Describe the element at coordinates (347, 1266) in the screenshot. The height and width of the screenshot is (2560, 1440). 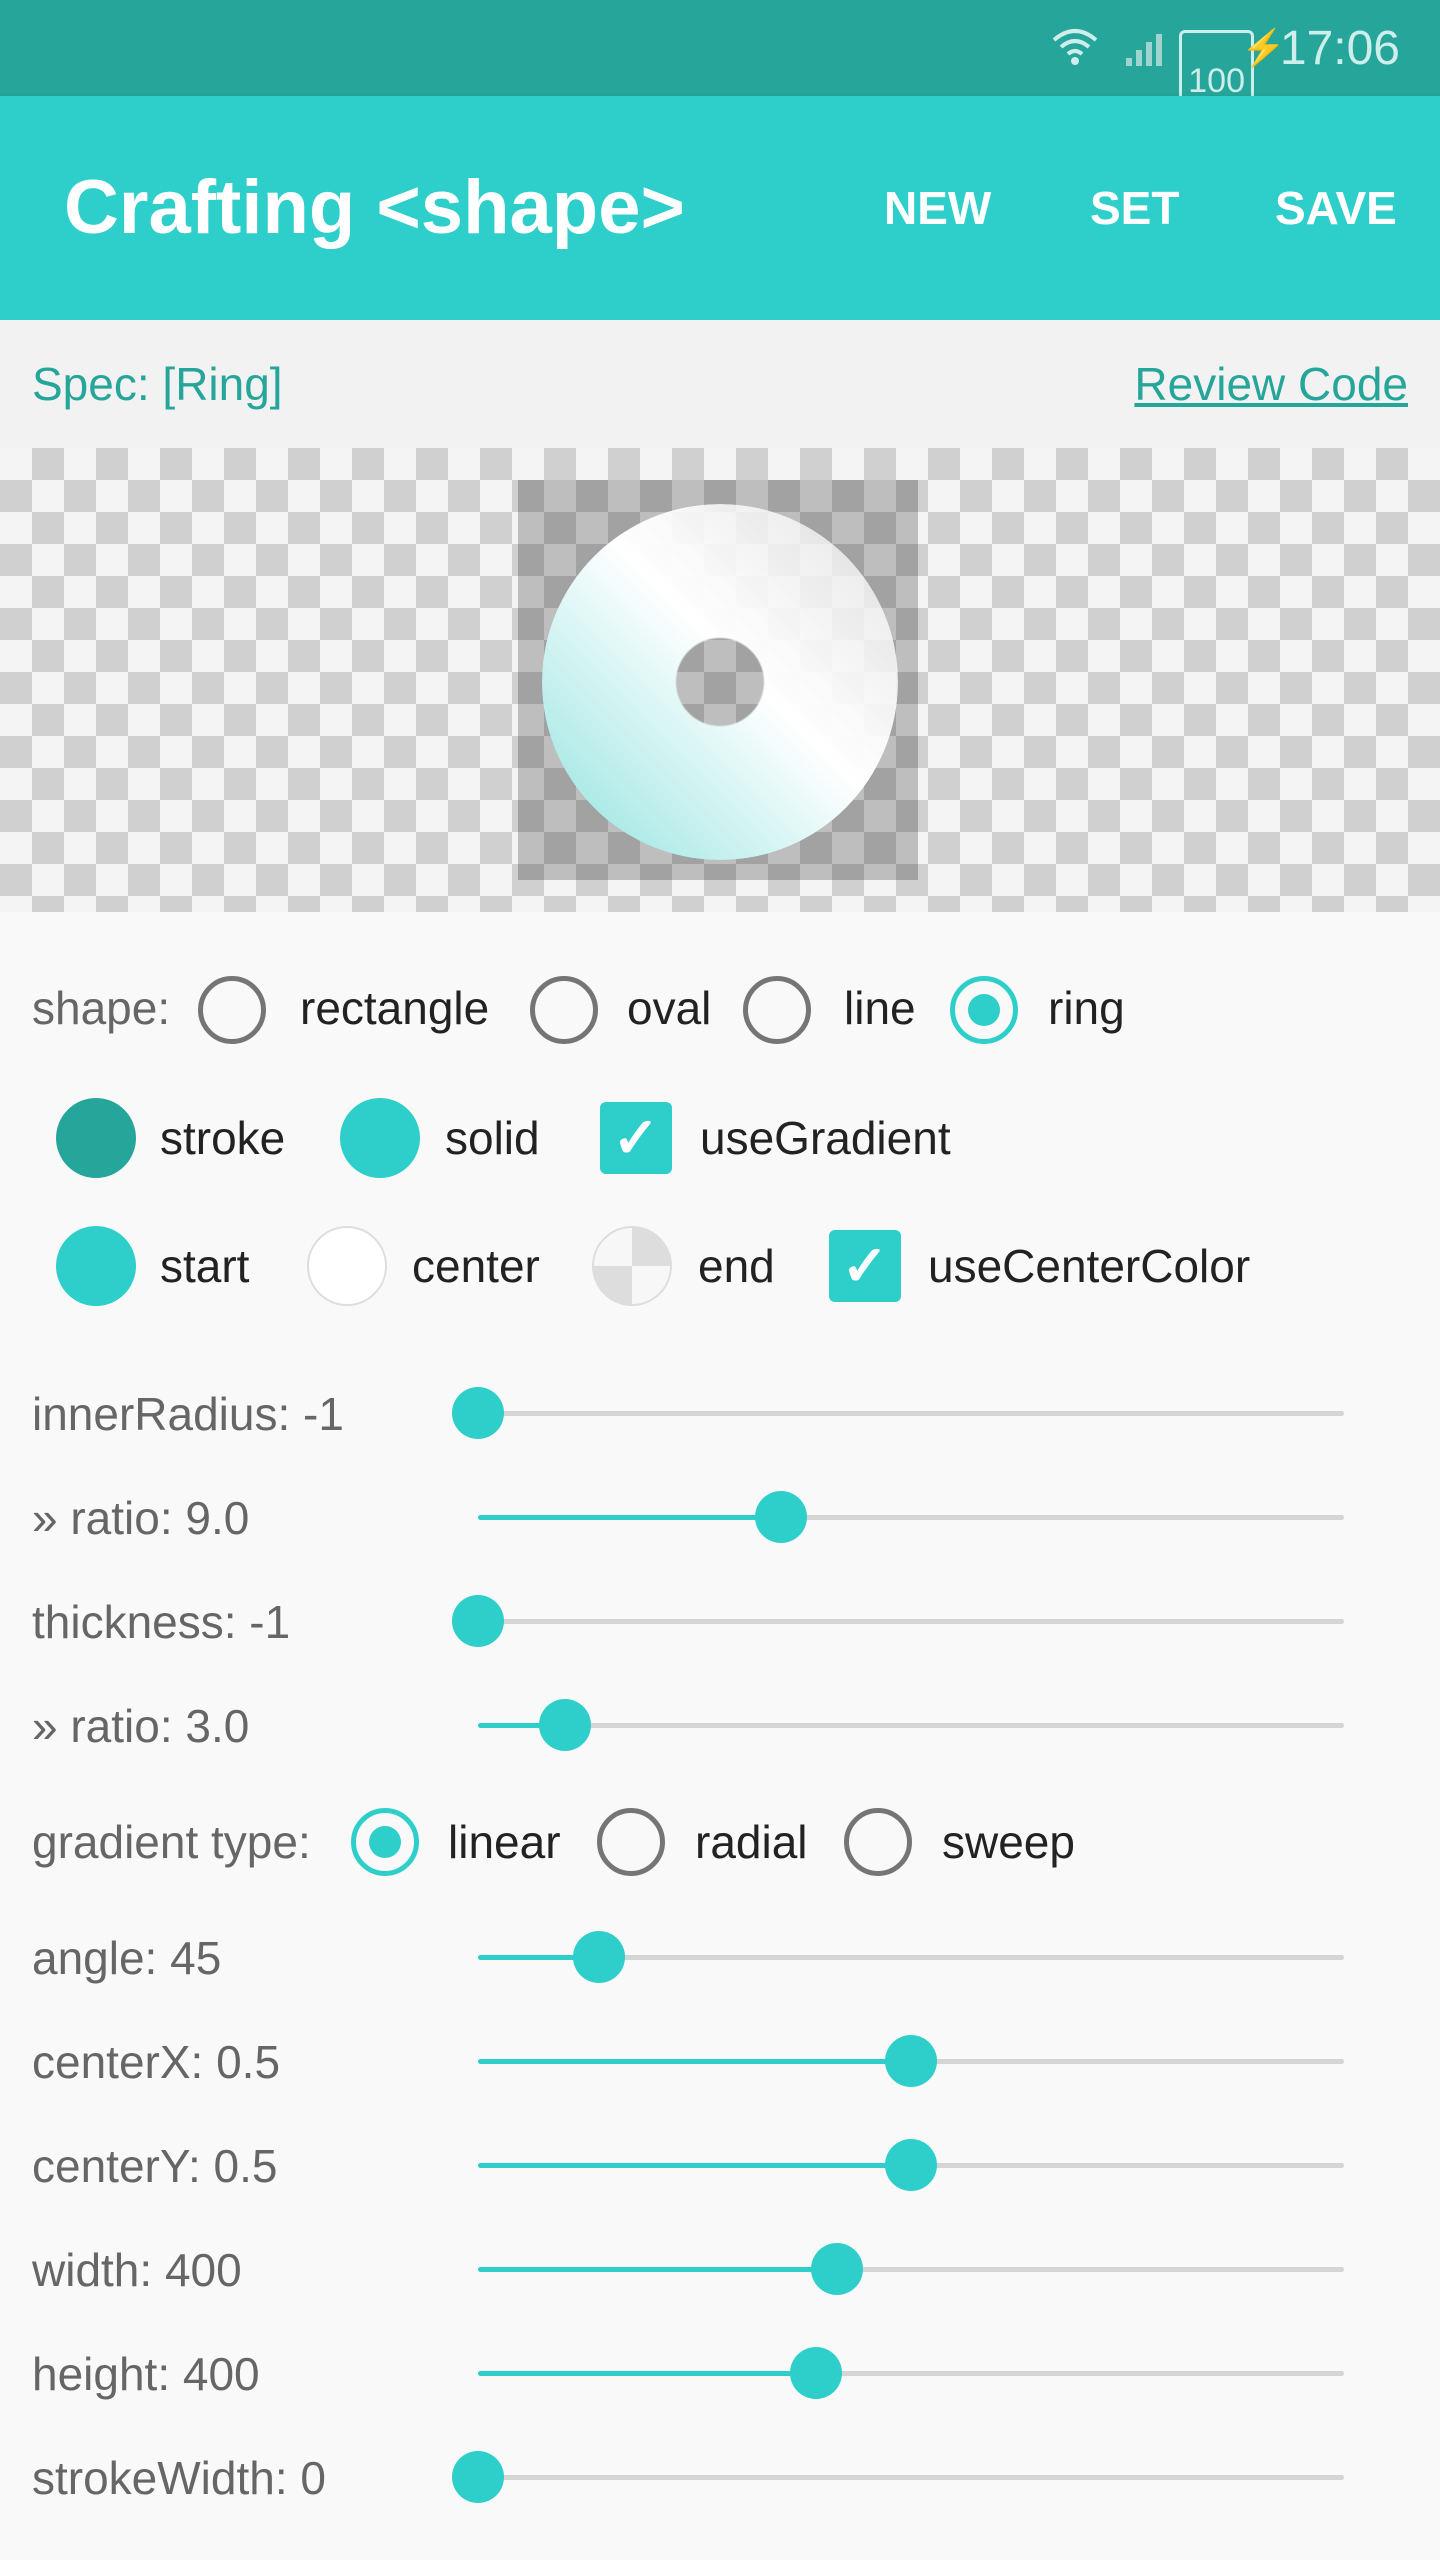
I see `center-color-swatch` at that location.